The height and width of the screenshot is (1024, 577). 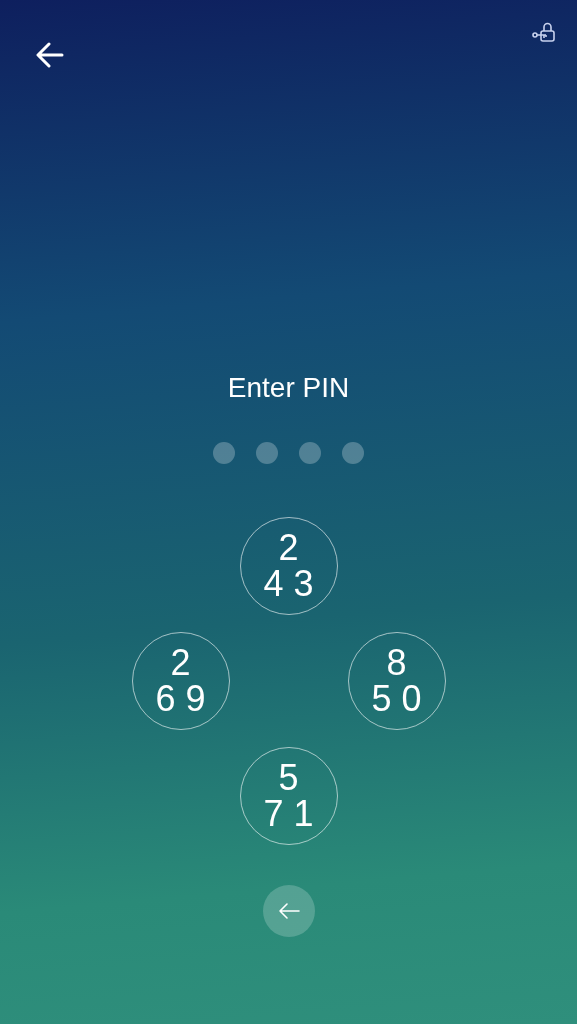 I want to click on backspace-arrow-icon, so click(x=288, y=911).